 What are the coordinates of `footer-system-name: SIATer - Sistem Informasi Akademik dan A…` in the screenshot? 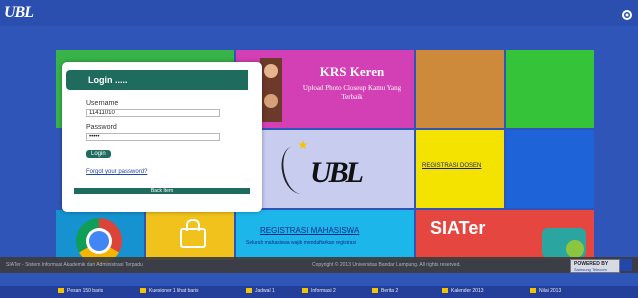 It's located at (74, 265).